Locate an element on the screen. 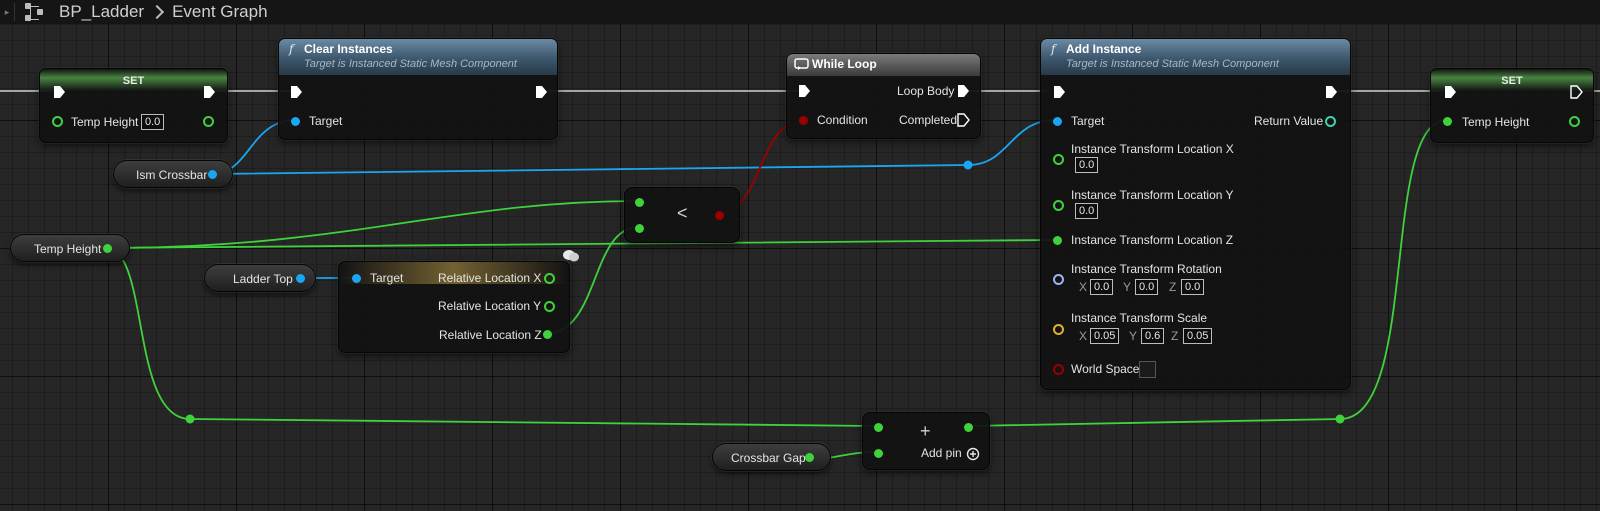 This screenshot has height=511, width=1600. ism-crossbar-variable-node: Ism Crossbar is located at coordinates (173, 174).